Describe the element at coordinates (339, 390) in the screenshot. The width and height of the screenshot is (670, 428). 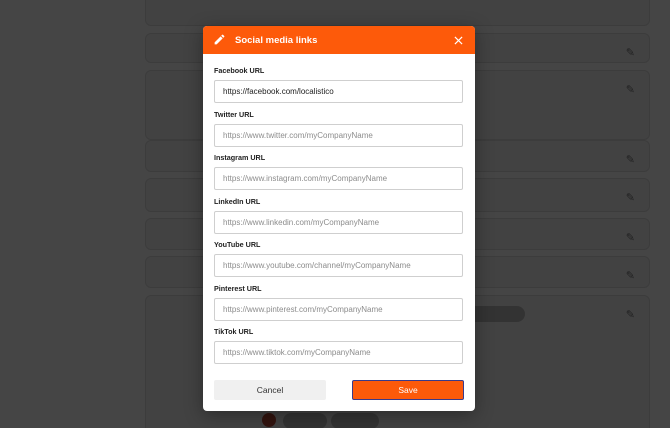
I see `dialog-footer: Cancel Save` at that location.